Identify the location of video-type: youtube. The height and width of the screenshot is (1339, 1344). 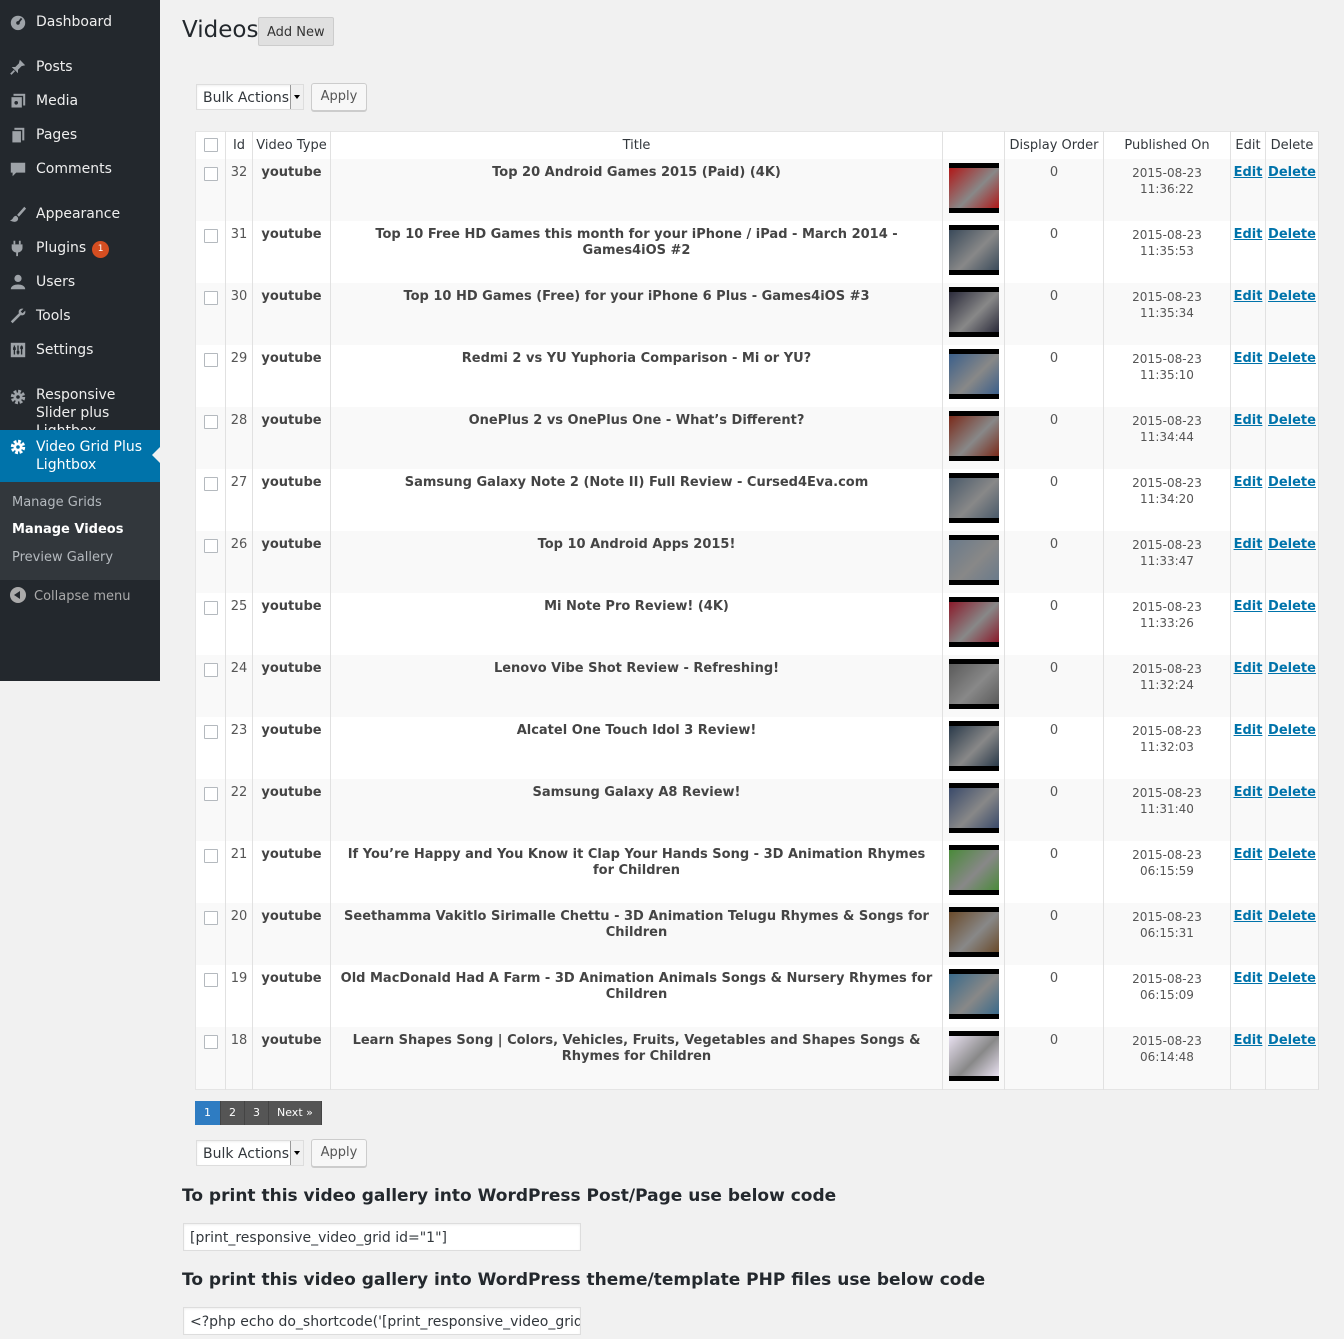
(291, 482).